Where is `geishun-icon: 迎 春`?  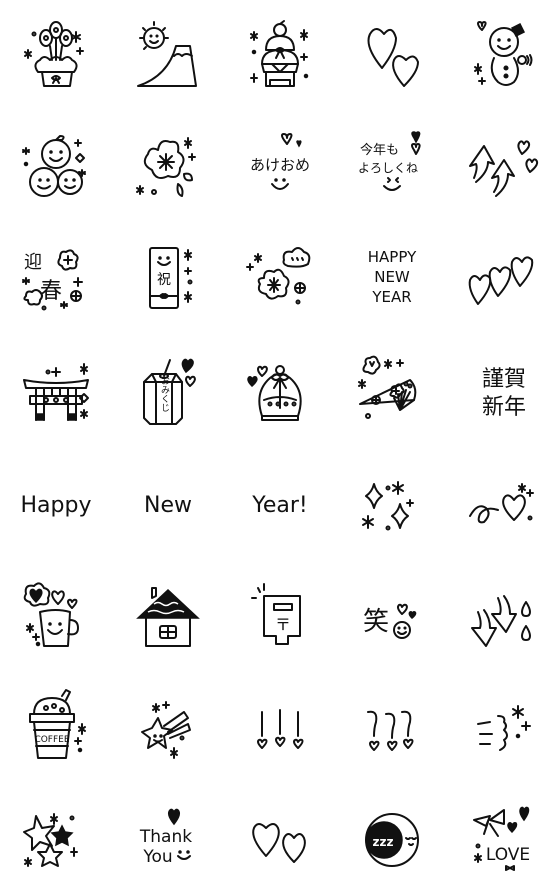 geishun-icon: 迎 春 is located at coordinates (52, 280).